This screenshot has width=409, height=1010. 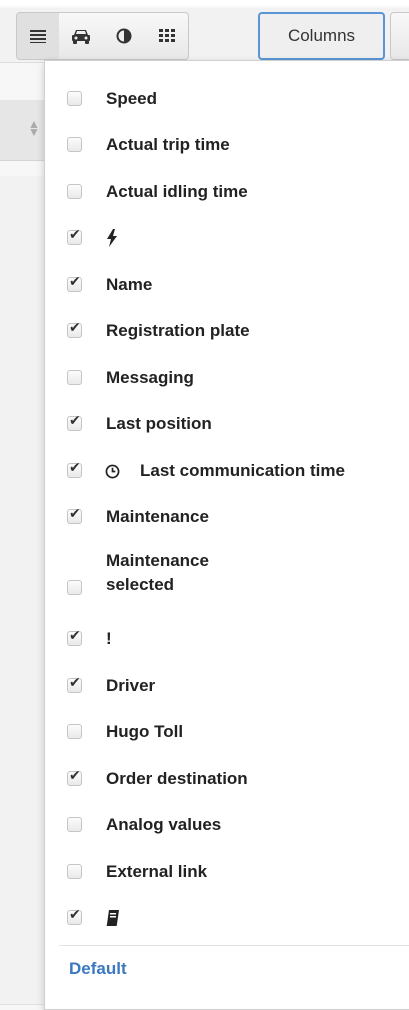 I want to click on dropdown-divider, so click(x=234, y=945).